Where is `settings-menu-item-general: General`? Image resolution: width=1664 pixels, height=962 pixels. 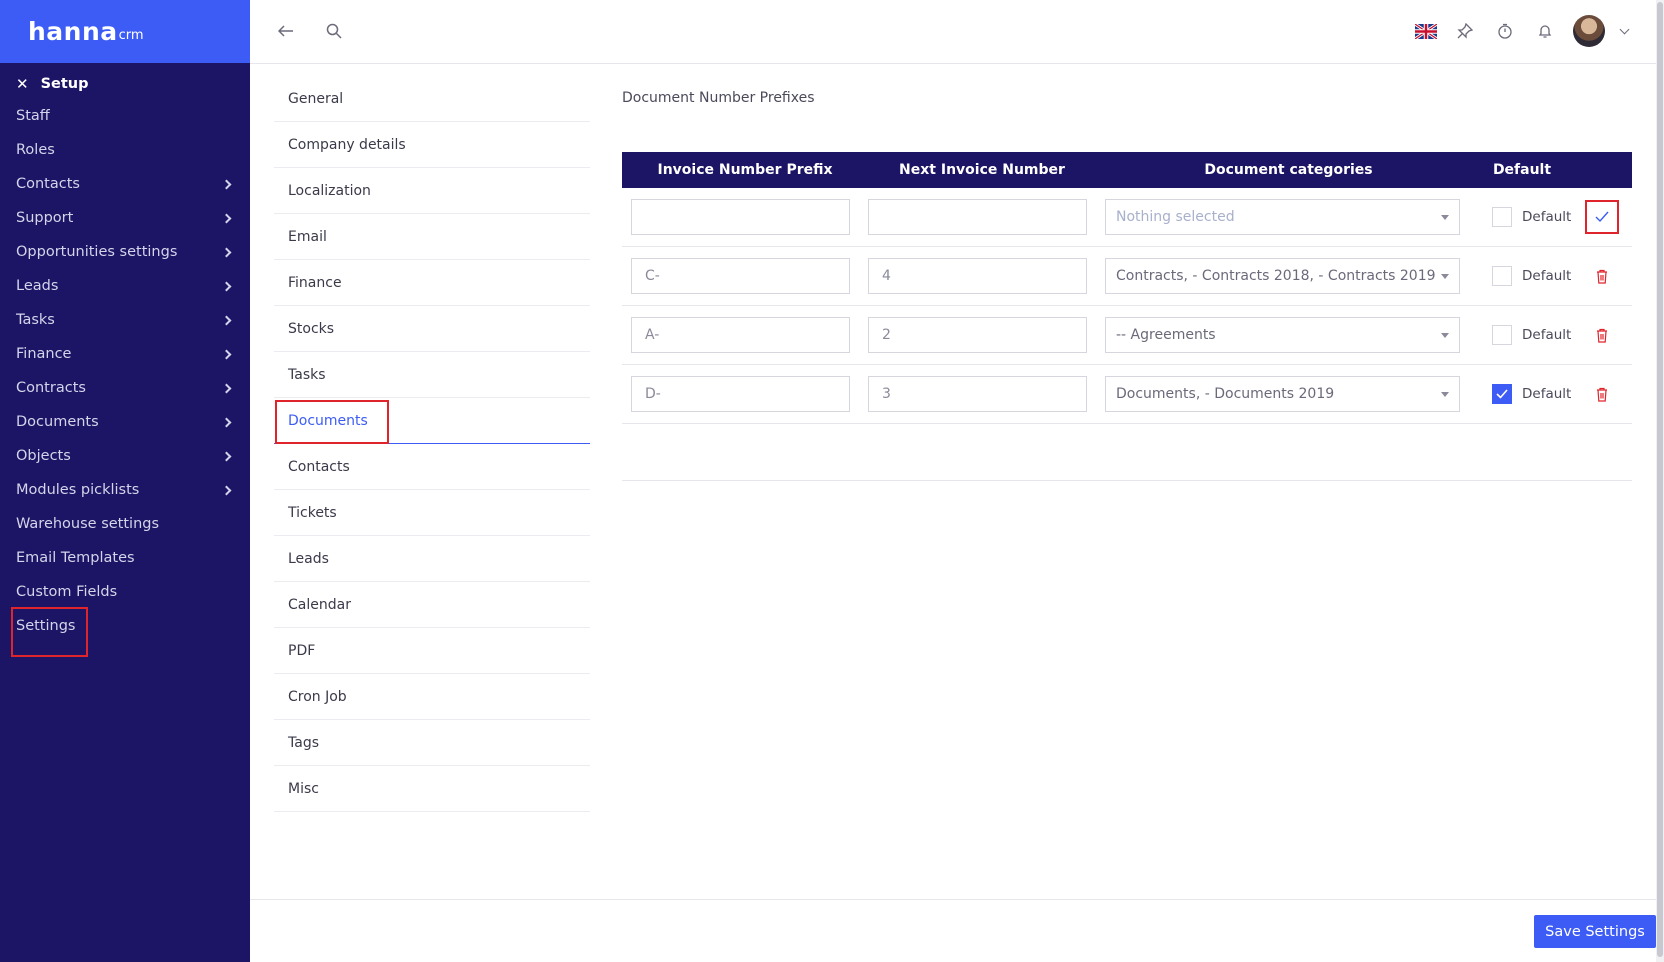 settings-menu-item-general: General is located at coordinates (432, 99).